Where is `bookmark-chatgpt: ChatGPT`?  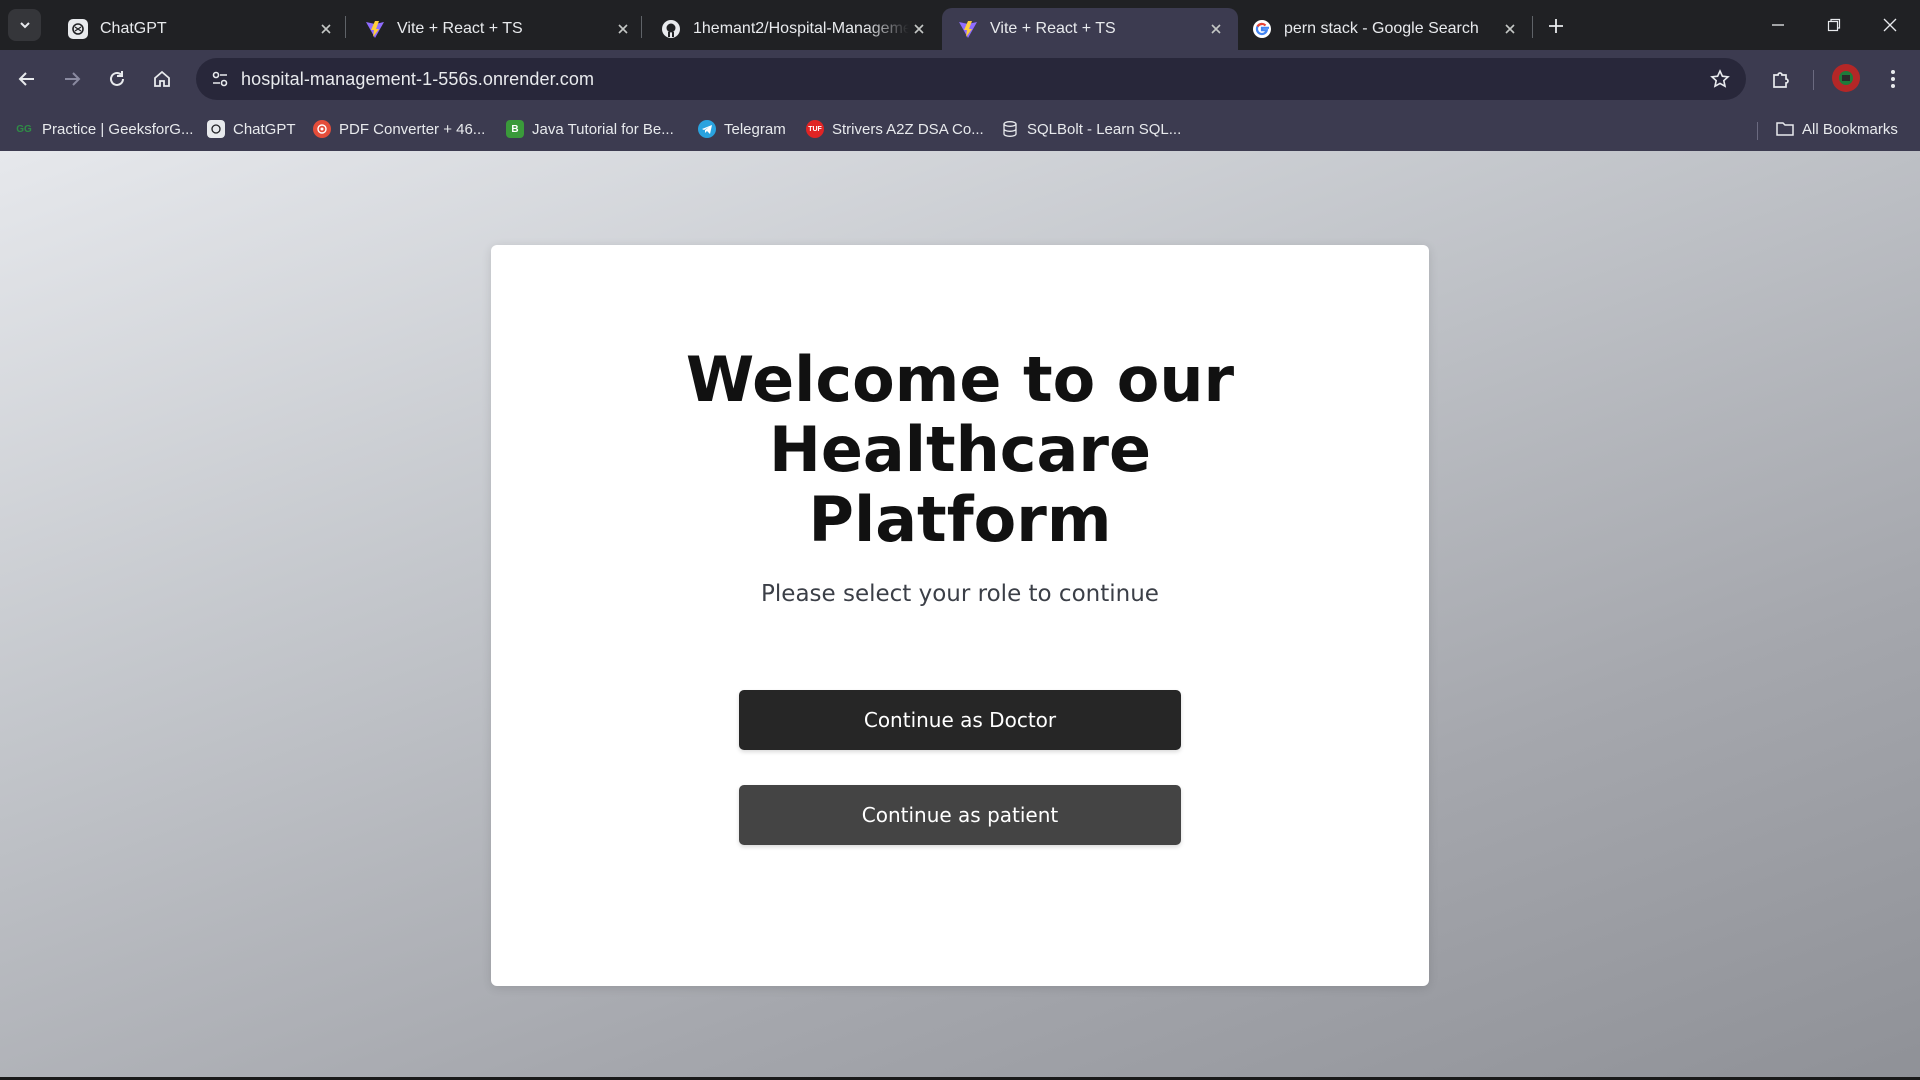
bookmark-chatgpt: ChatGPT is located at coordinates (251, 129).